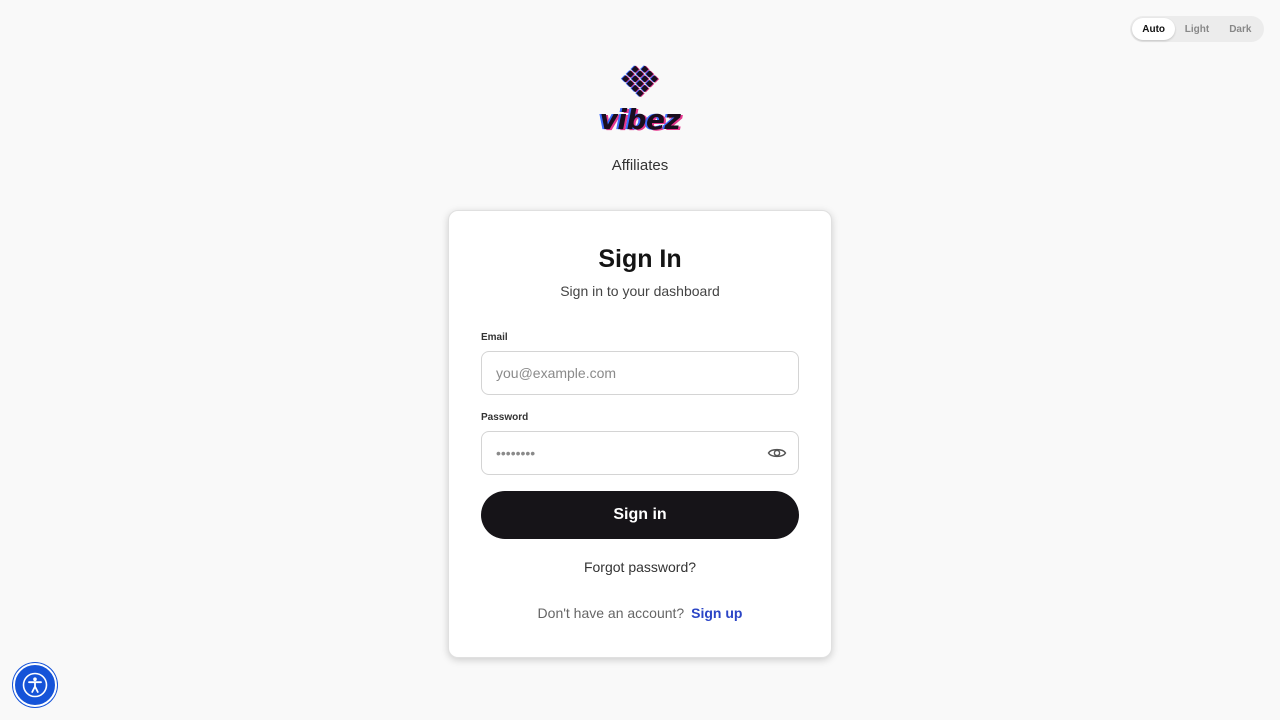 The height and width of the screenshot is (720, 1280). What do you see at coordinates (640, 453) in the screenshot?
I see `password-field` at bounding box center [640, 453].